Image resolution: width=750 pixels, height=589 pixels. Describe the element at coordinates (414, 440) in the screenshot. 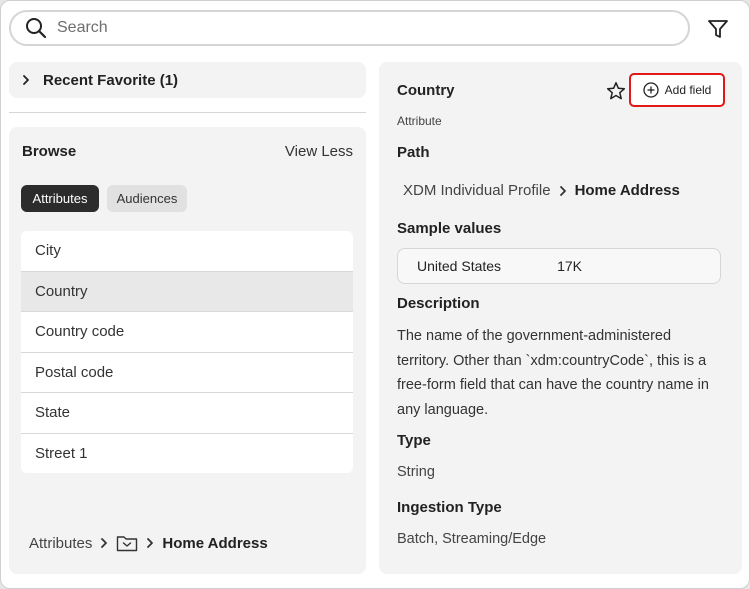

I see `type-heading: Type` at that location.